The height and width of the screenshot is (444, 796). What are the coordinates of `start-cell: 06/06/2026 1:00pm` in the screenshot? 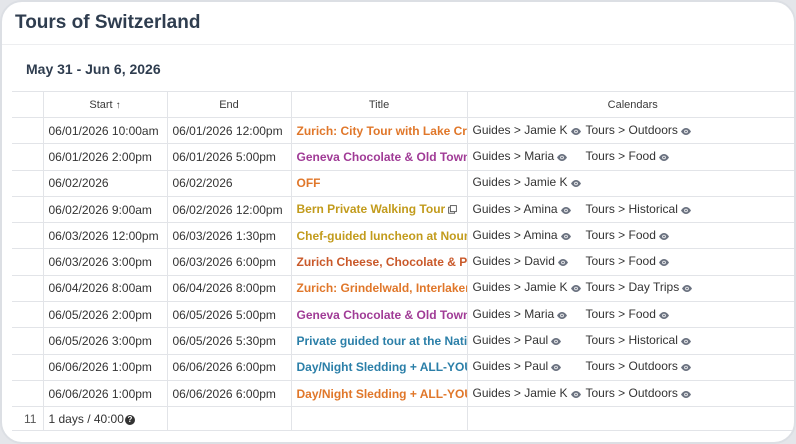 It's located at (105, 393).